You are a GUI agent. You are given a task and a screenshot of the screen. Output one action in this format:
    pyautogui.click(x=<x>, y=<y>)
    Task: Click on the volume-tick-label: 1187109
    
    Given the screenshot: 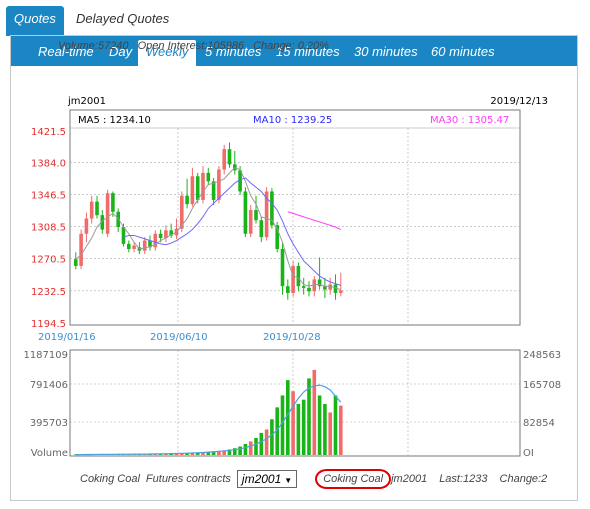 What is the action you would take?
    pyautogui.click(x=45, y=355)
    